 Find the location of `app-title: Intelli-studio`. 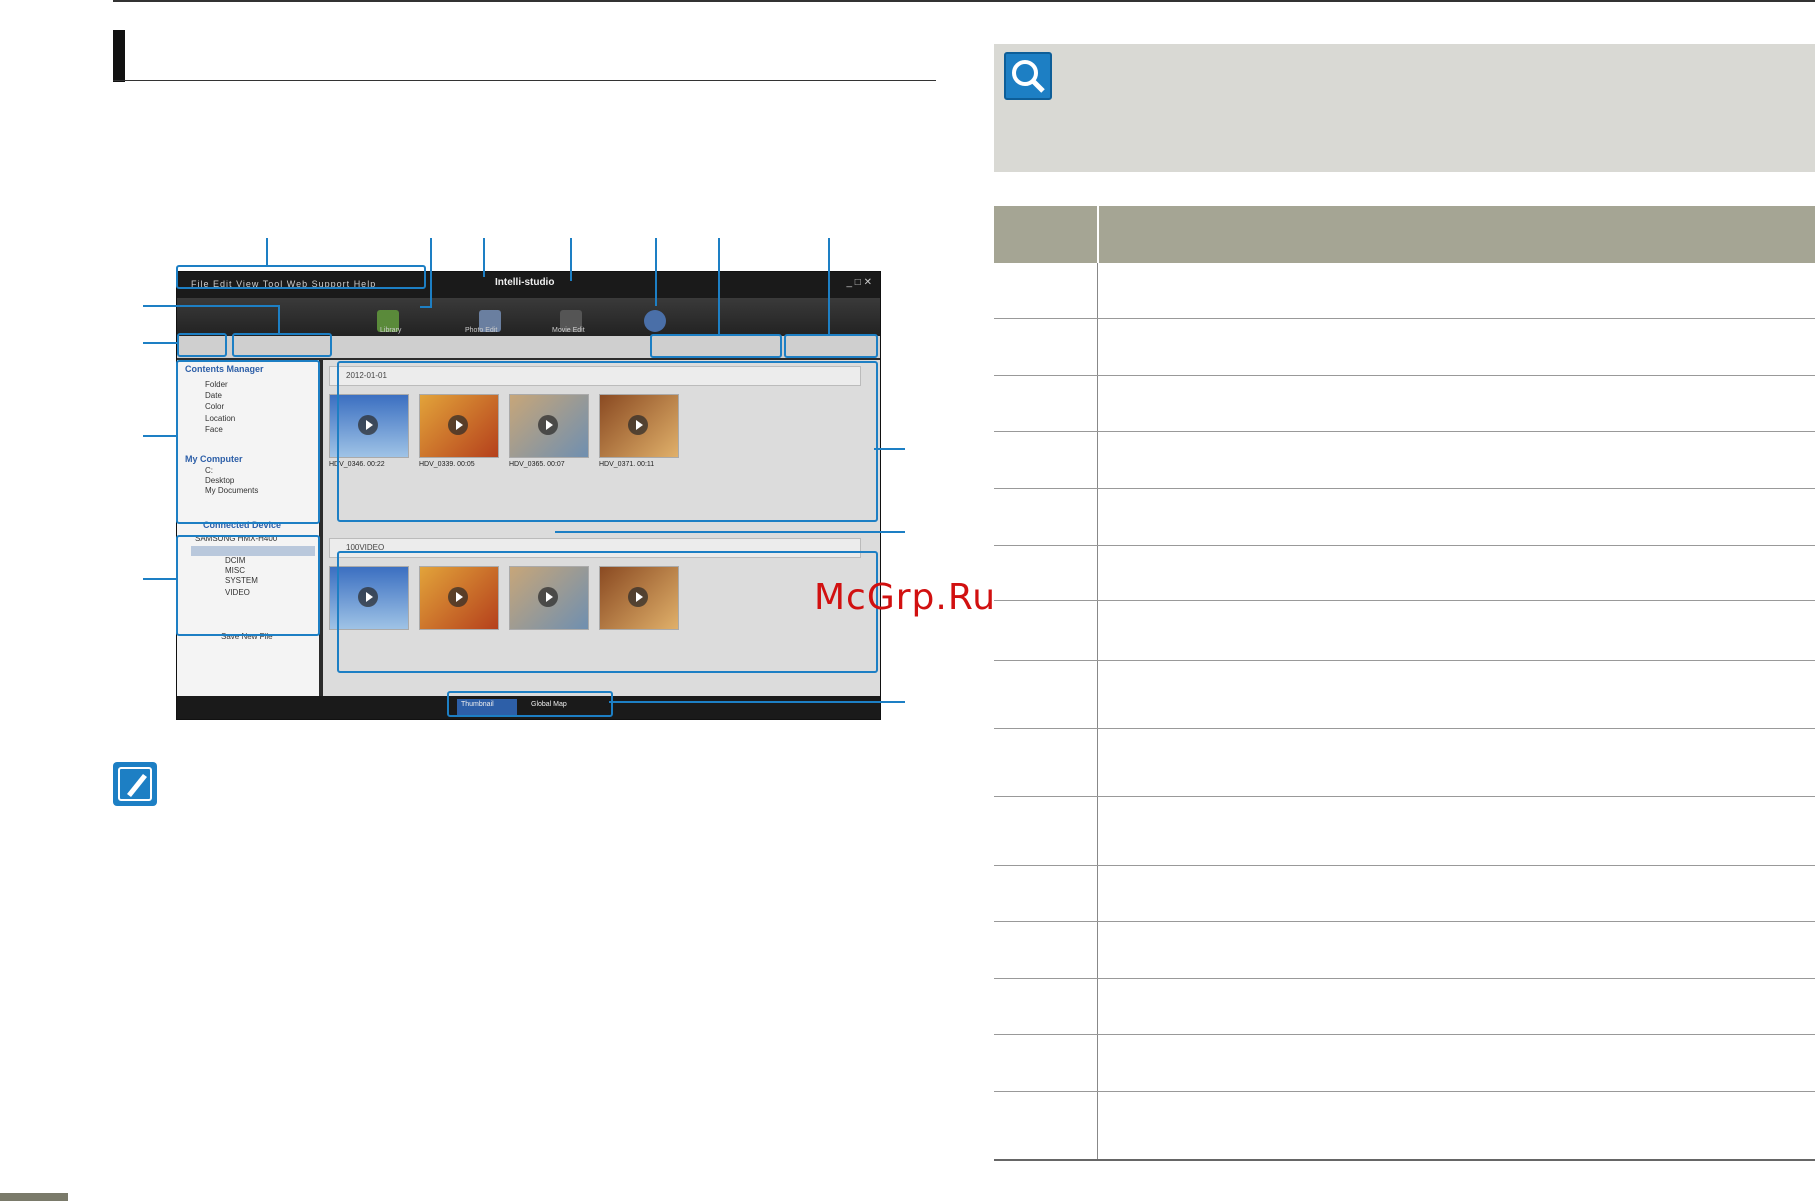

app-title: Intelli-studio is located at coordinates (525, 282).